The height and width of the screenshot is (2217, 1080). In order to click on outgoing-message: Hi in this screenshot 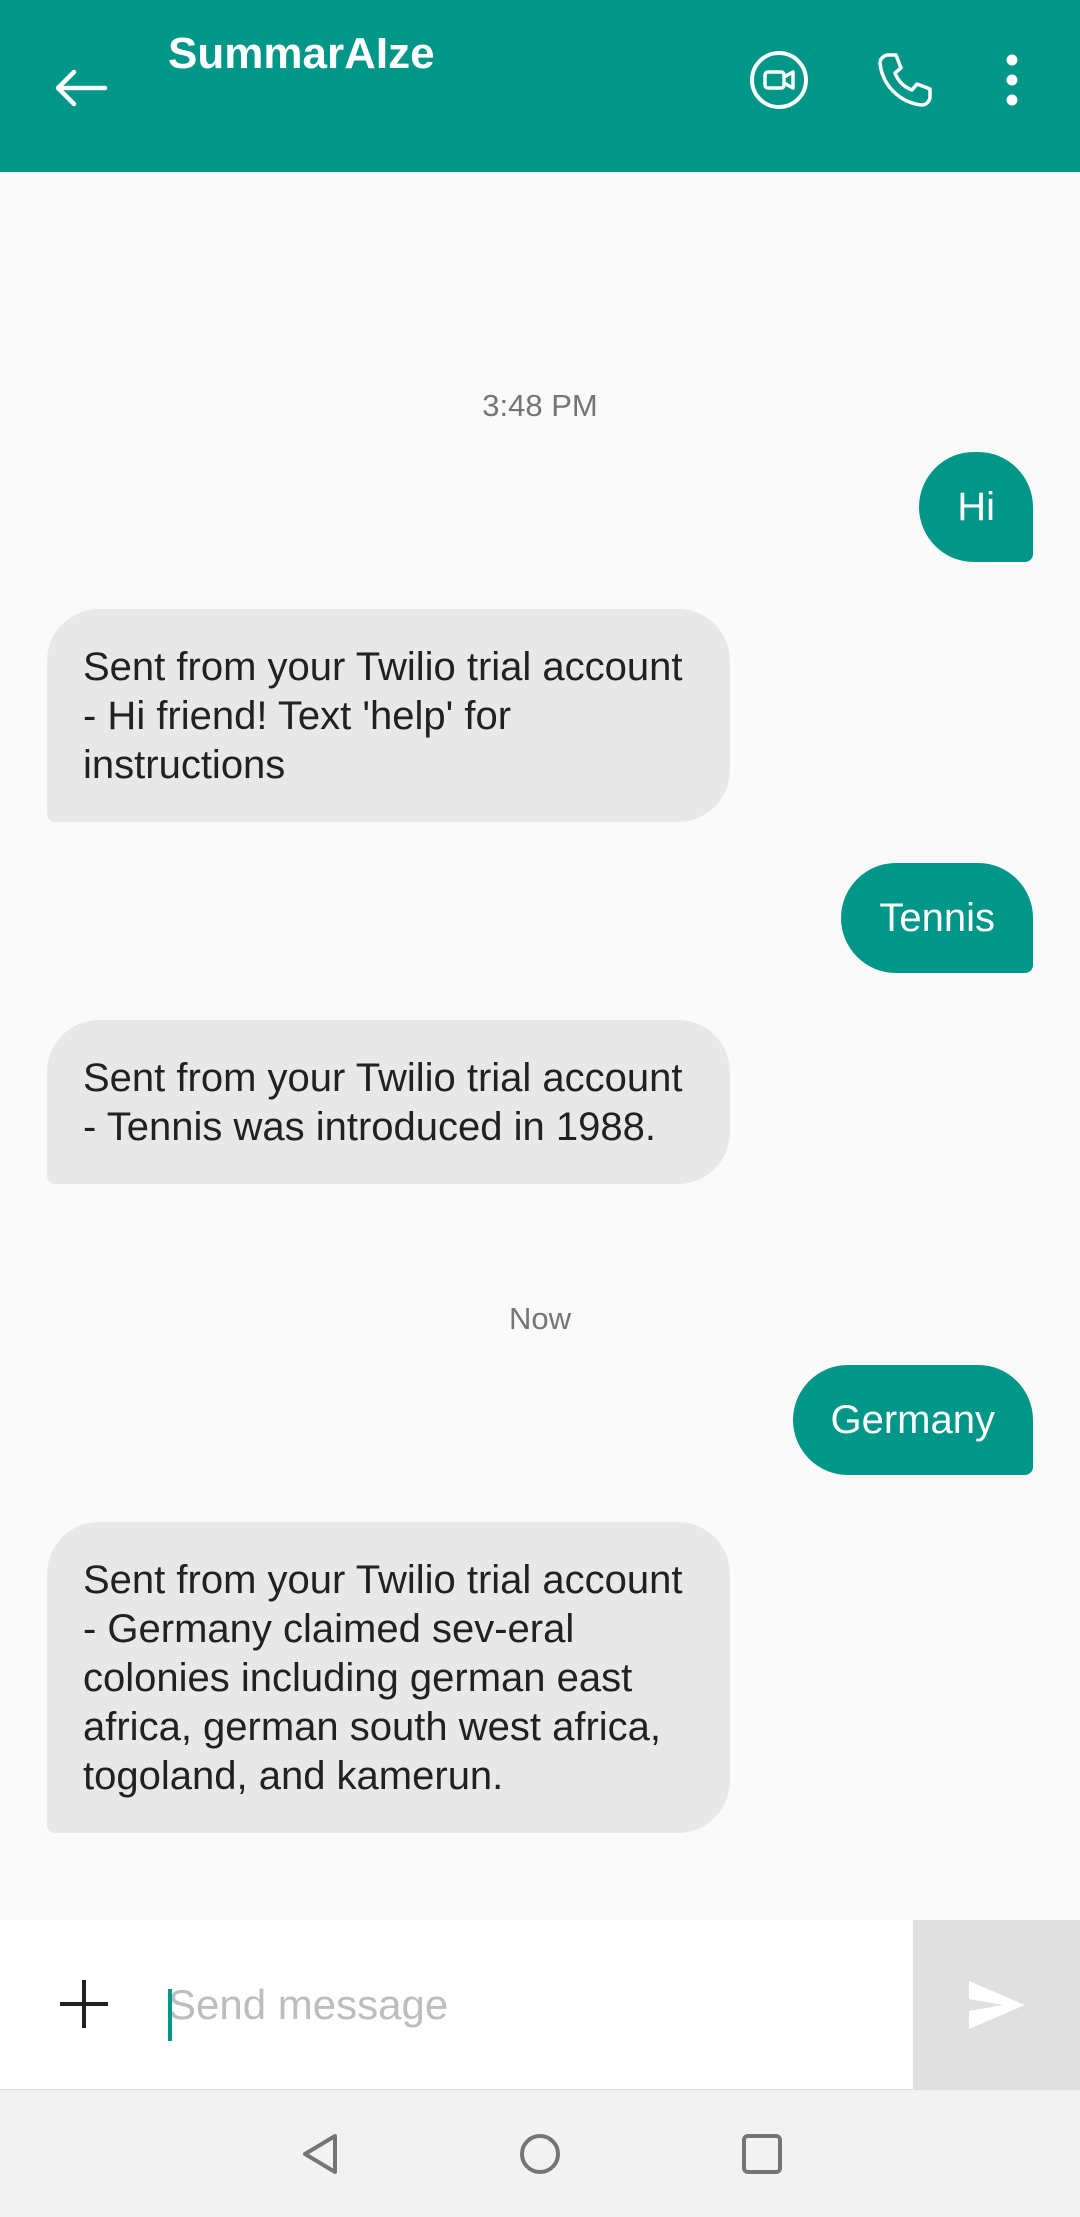, I will do `click(976, 507)`.